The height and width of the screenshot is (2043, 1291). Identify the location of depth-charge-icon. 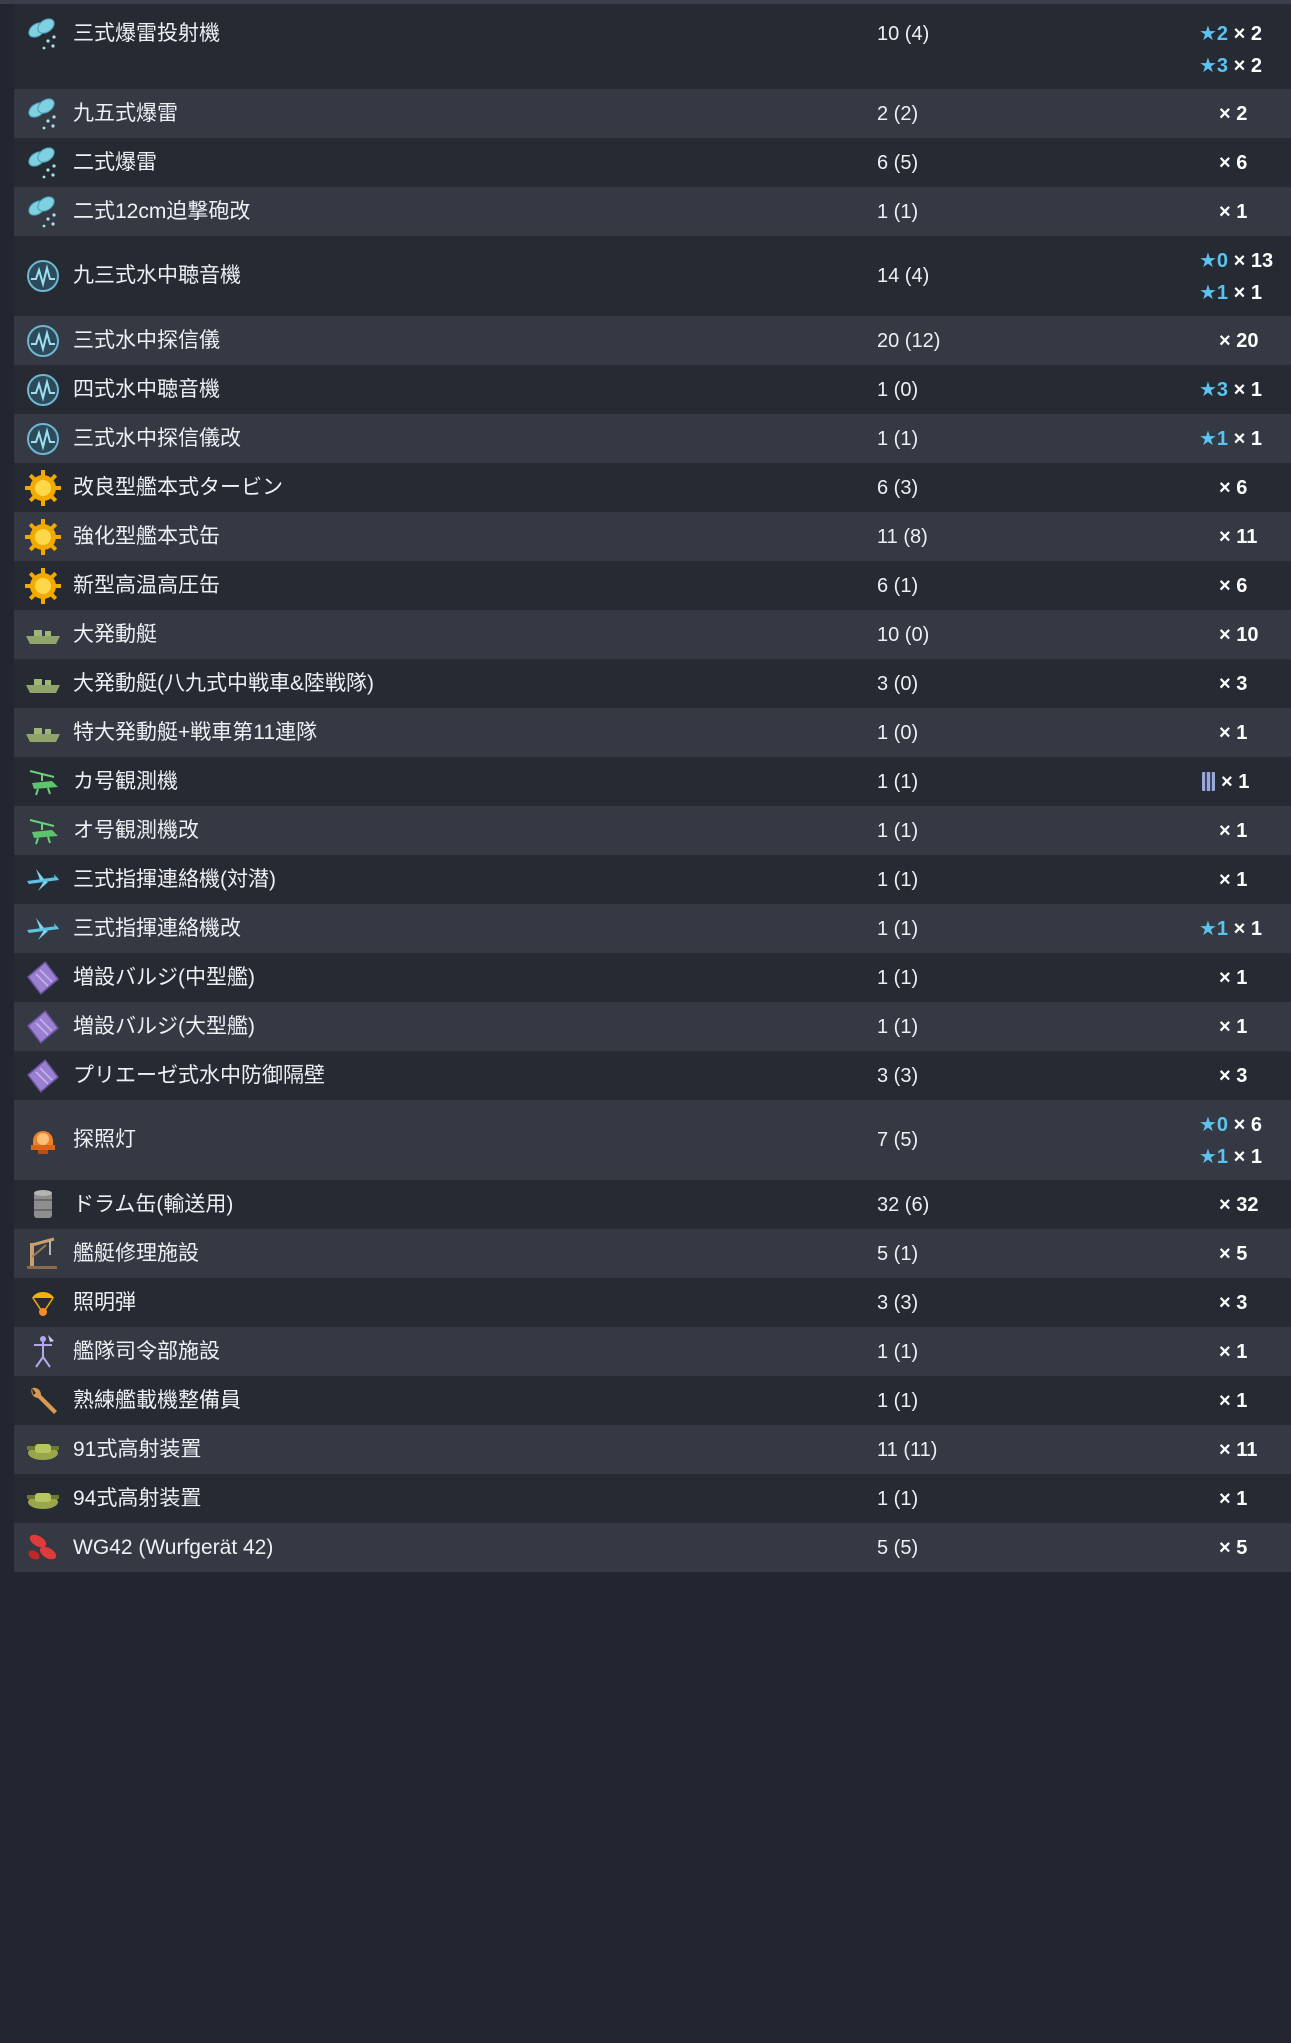
(43, 212).